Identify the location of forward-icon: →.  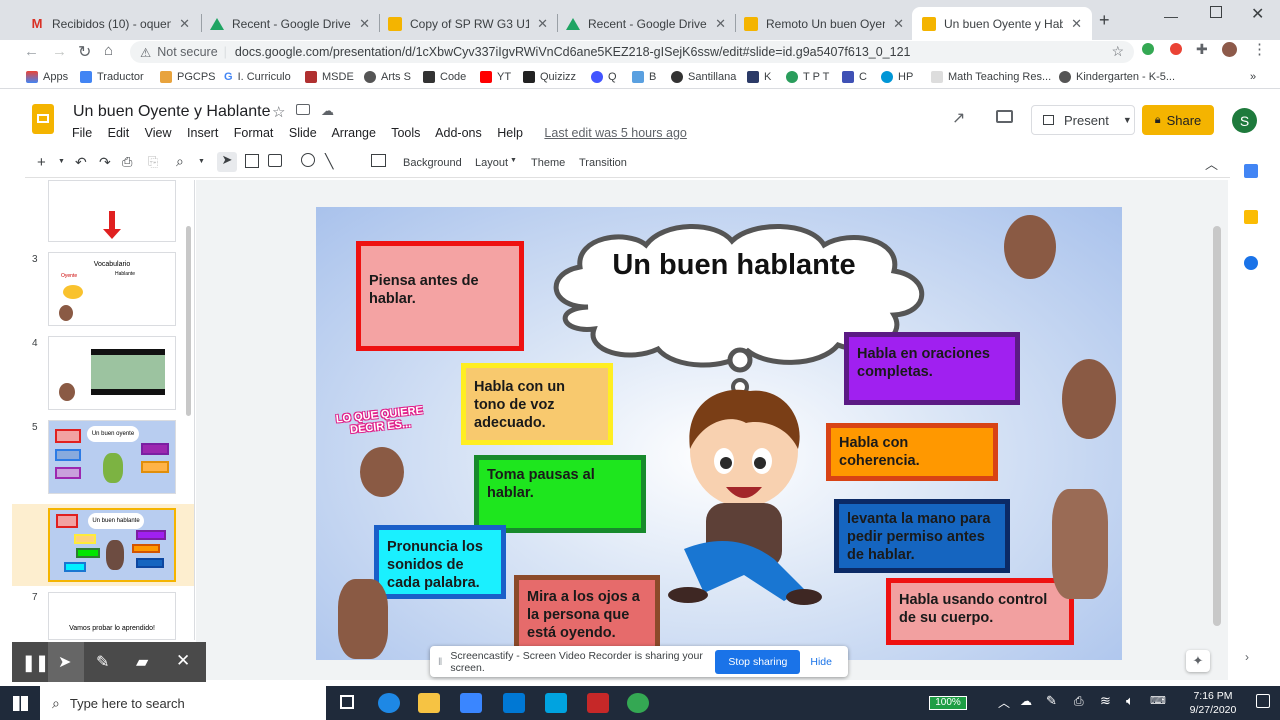
(59, 51).